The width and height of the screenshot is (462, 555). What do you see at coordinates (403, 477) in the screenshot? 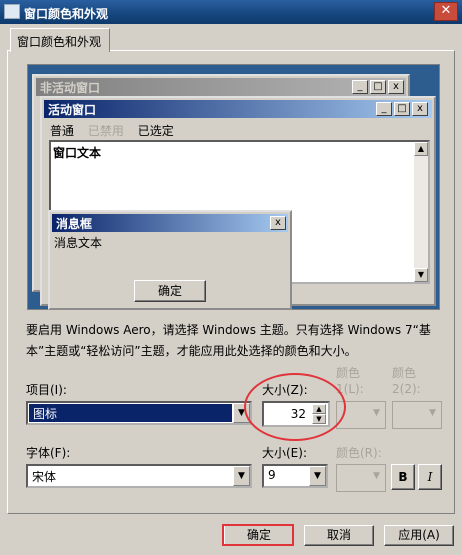
I see `bold-button: B` at bounding box center [403, 477].